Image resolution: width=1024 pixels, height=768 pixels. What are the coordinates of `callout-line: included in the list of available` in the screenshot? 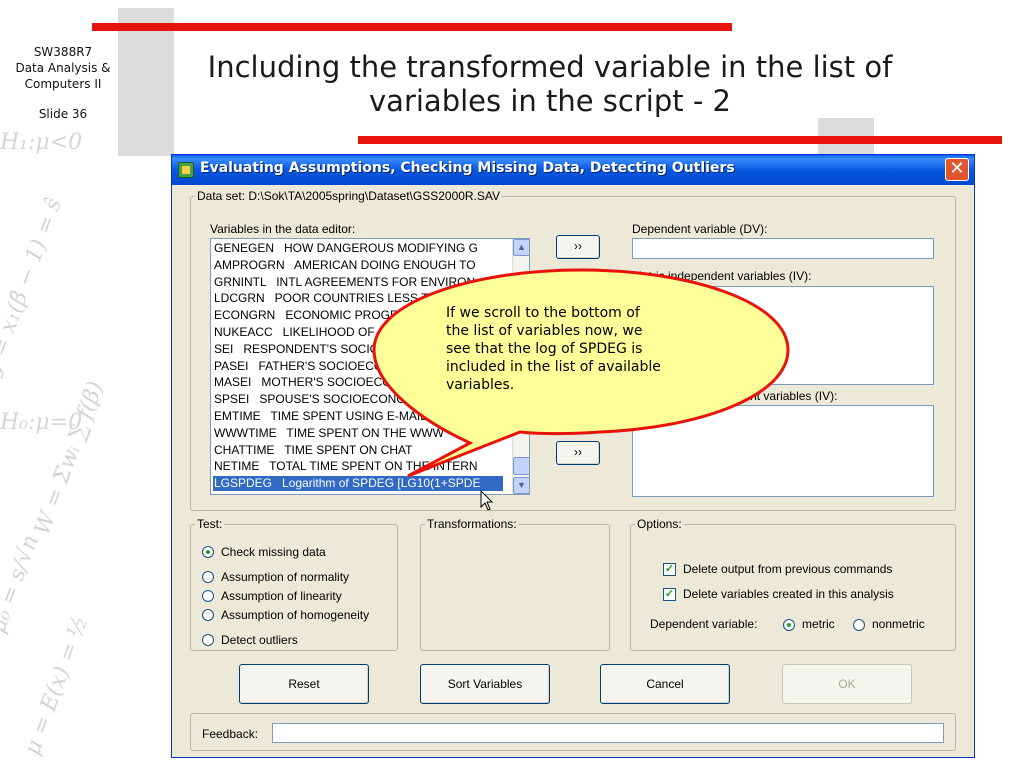 It's located at (553, 367).